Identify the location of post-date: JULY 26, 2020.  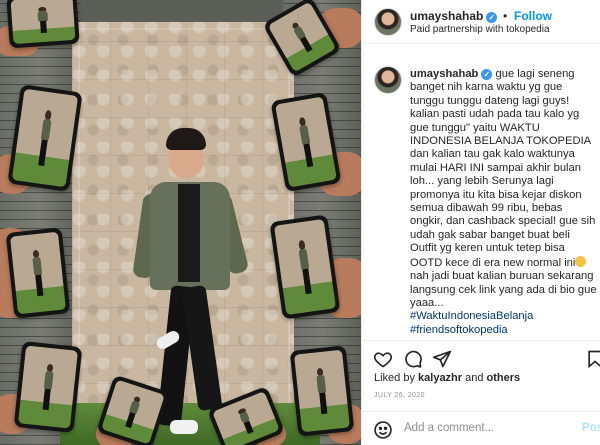
(399, 395).